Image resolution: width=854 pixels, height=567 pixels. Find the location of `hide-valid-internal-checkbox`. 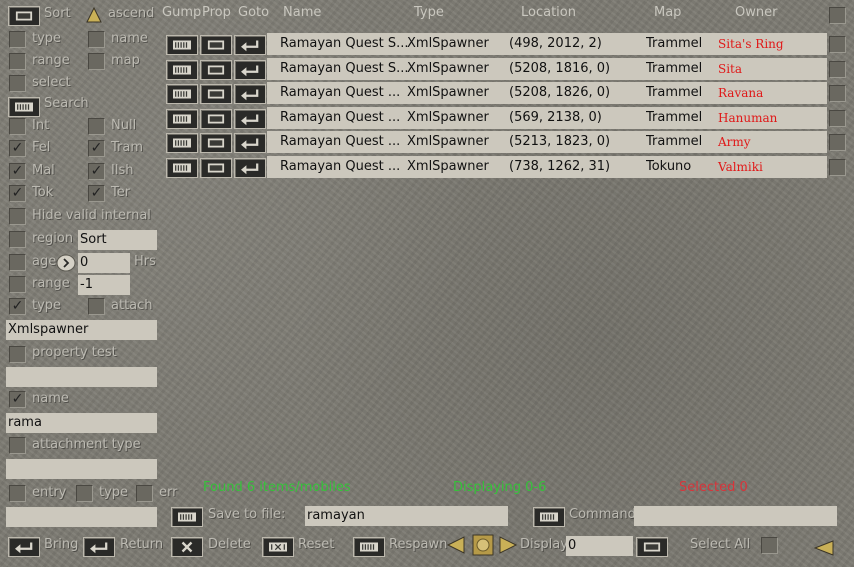

hide-valid-internal-checkbox is located at coordinates (17, 216).